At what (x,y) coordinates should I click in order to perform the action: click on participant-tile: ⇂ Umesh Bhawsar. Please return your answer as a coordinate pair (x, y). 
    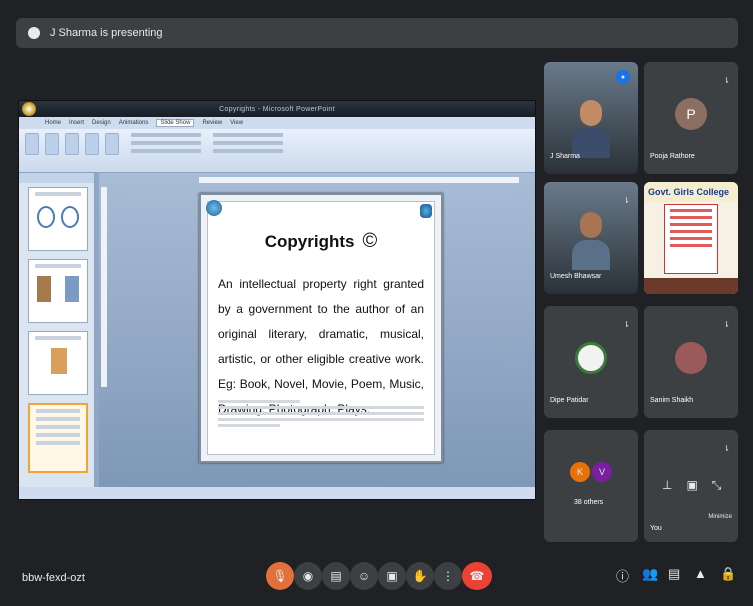
    Looking at the image, I should click on (591, 238).